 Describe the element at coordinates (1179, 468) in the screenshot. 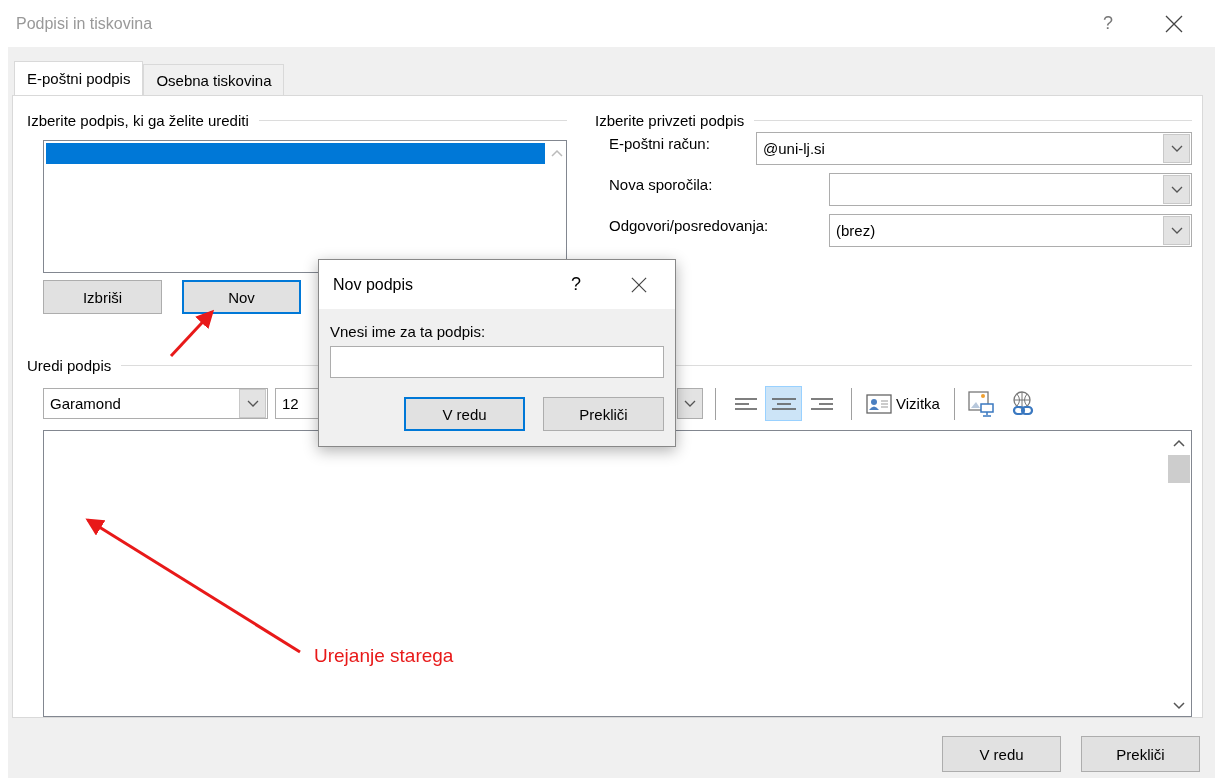

I see `scrollbar-thumb` at that location.